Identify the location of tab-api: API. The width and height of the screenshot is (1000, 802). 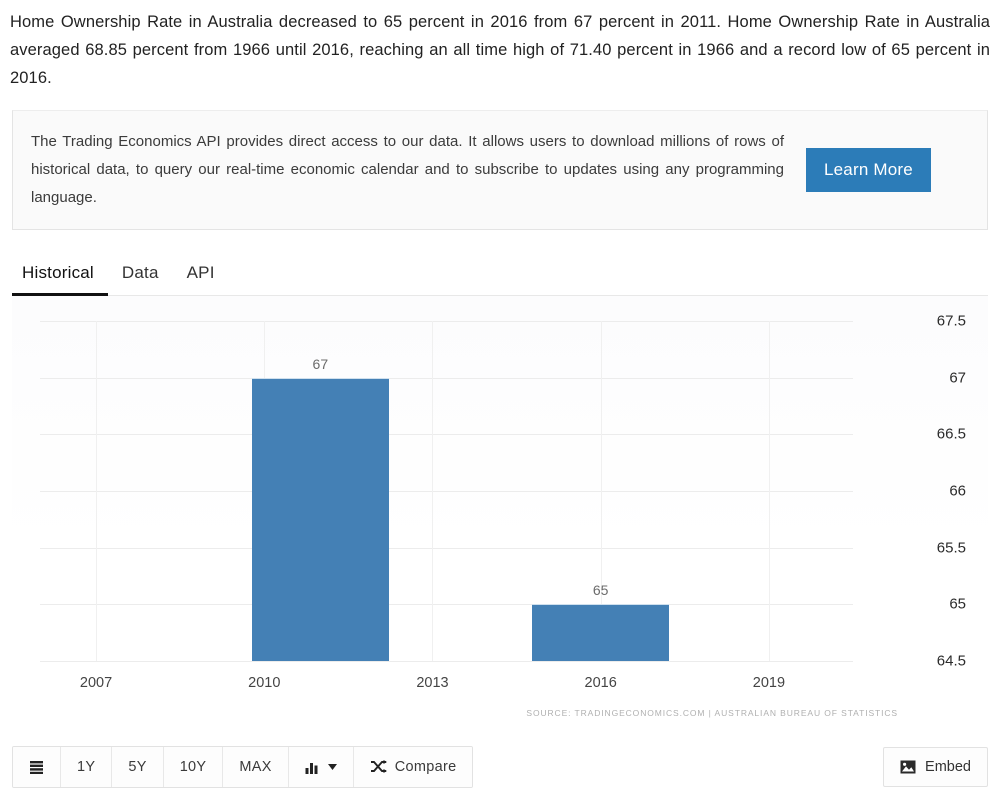
(201, 279).